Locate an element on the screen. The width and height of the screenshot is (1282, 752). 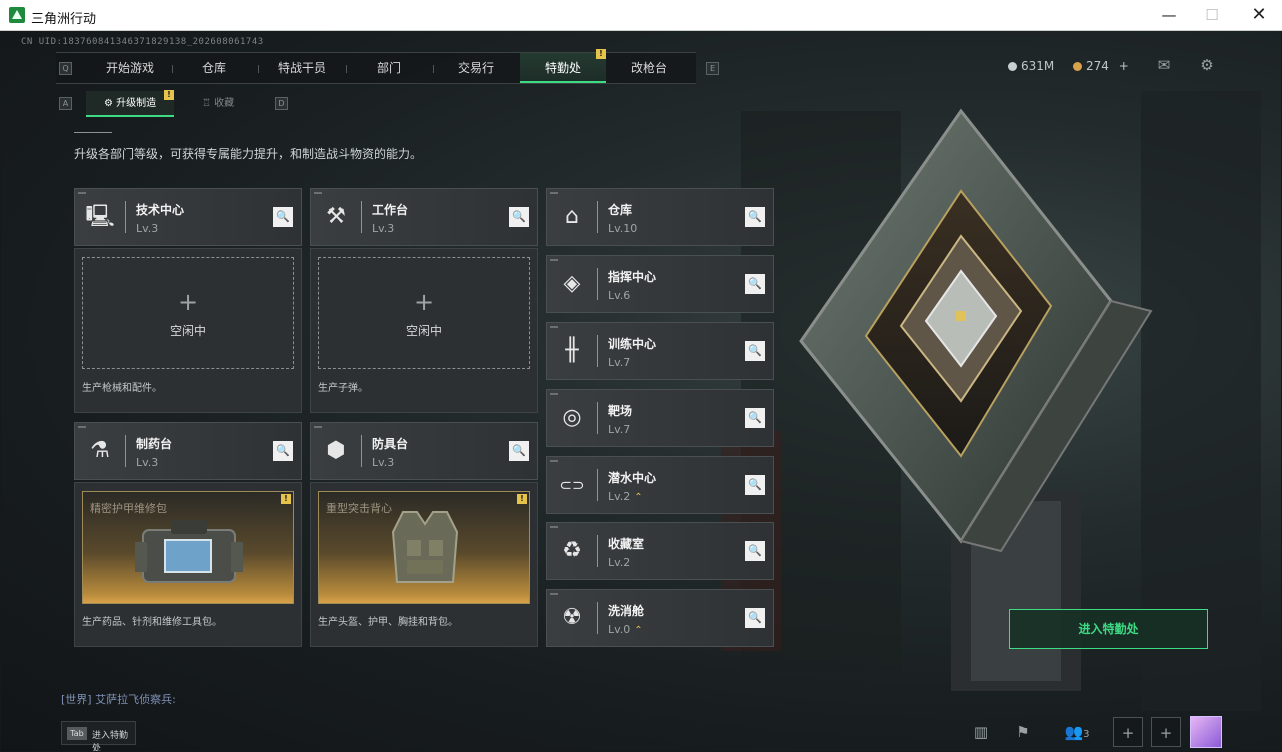
facility-level-value: Lv.2 is located at coordinates (619, 496).